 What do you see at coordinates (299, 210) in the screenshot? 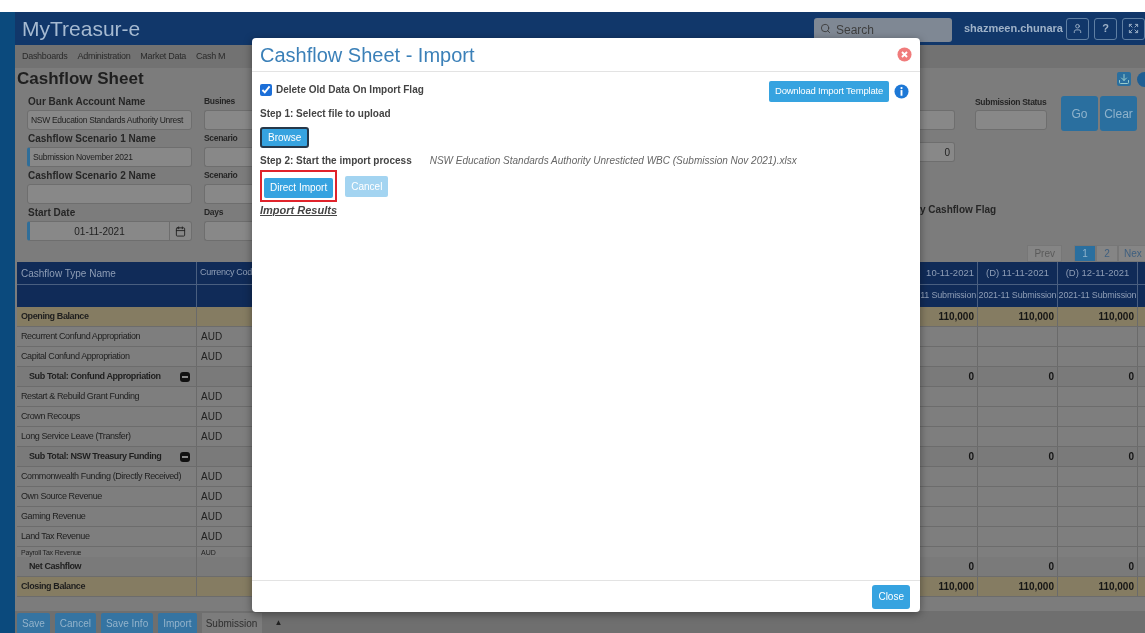
I see `import-results-heading: Import Results` at bounding box center [299, 210].